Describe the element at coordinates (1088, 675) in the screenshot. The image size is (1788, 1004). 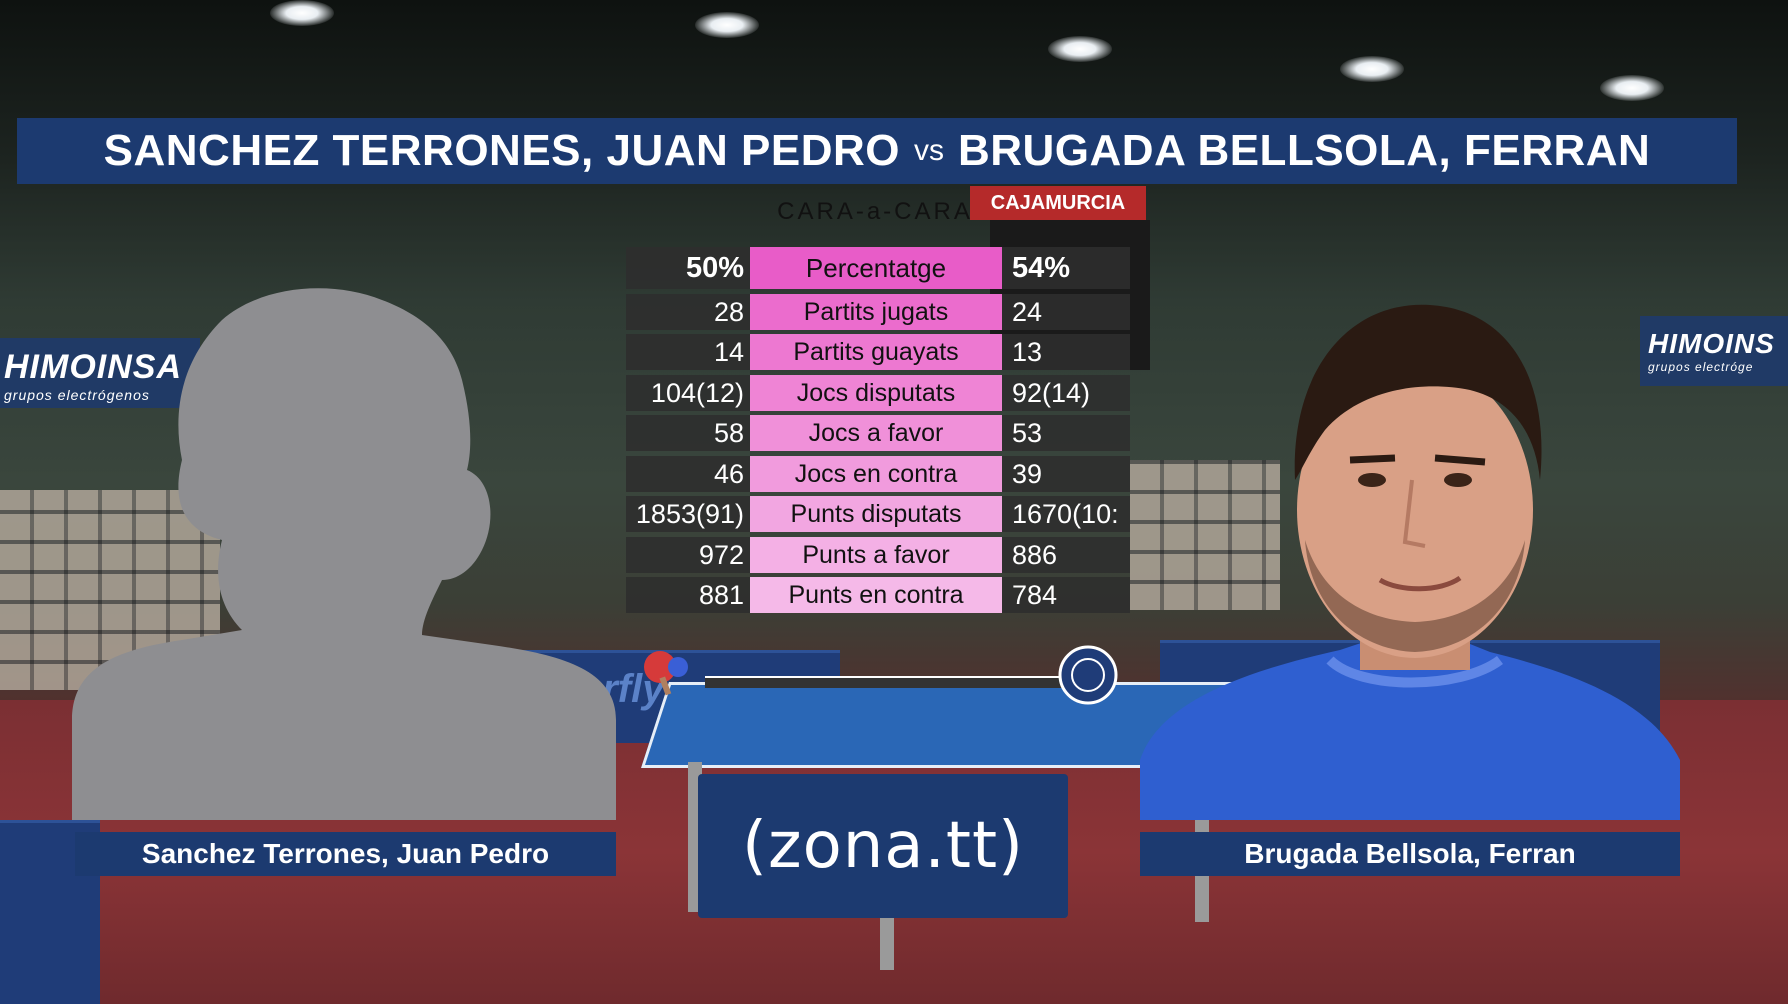
I see `club-crest-icon` at that location.